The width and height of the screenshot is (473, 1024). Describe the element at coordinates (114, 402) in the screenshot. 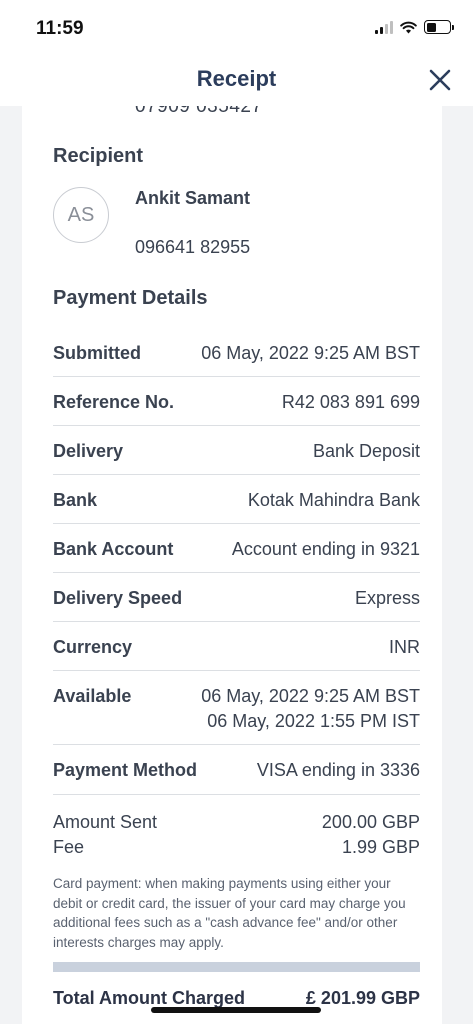

I see `detail-label: Reference No.` at that location.